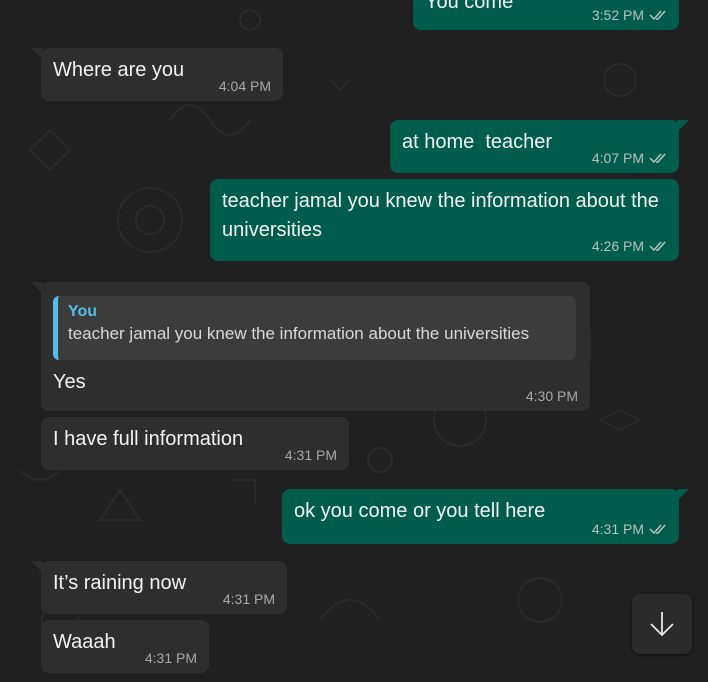 The width and height of the screenshot is (708, 682). I want to click on scroll-to-bottom-button, so click(662, 624).